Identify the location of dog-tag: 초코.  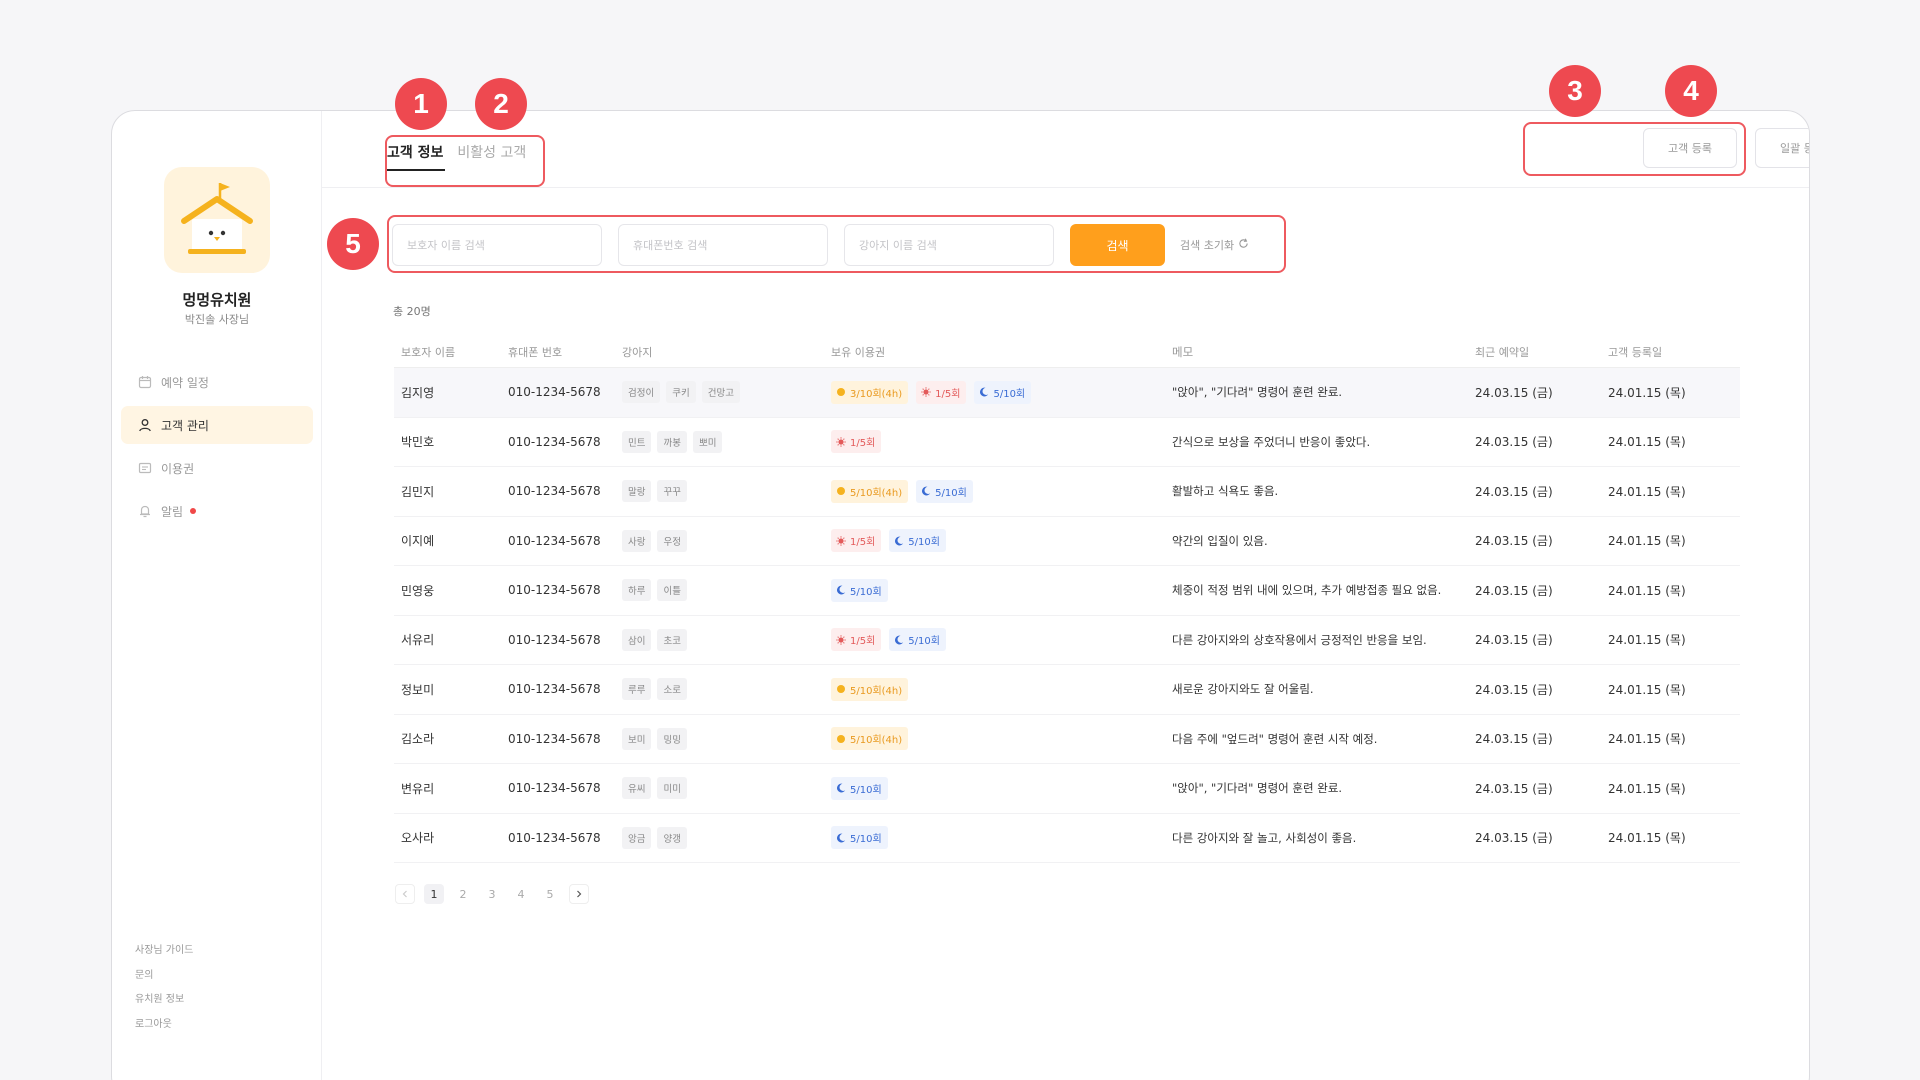
(672, 639).